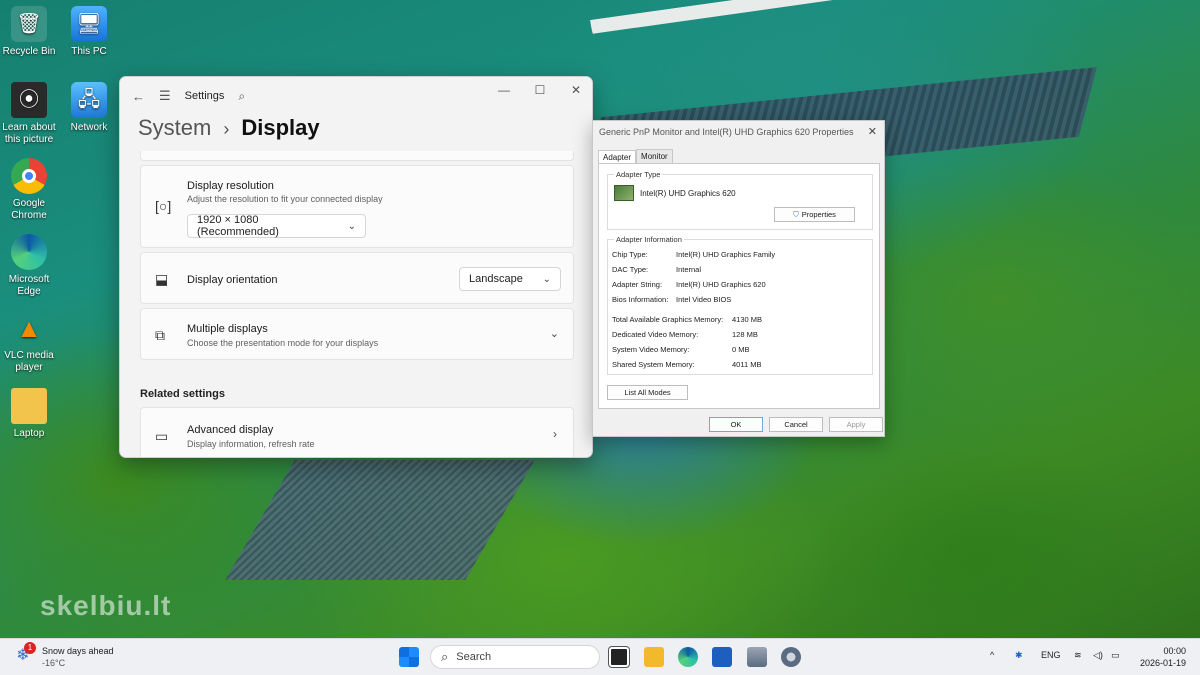 The width and height of the screenshot is (1200, 675). I want to click on desktop-icon-label: Microsoft Edge, so click(29, 285).